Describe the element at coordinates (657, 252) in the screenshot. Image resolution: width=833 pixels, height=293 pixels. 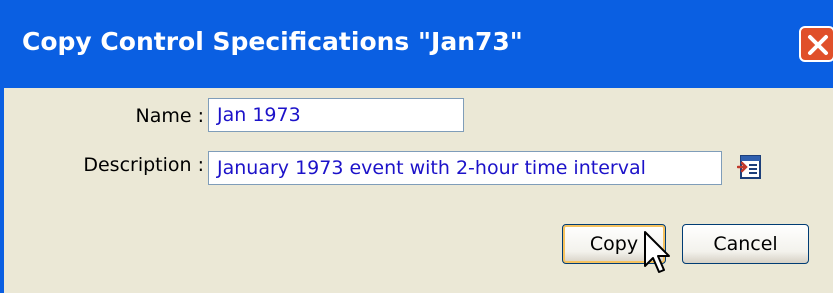
I see `mouse-pointer-icon` at that location.